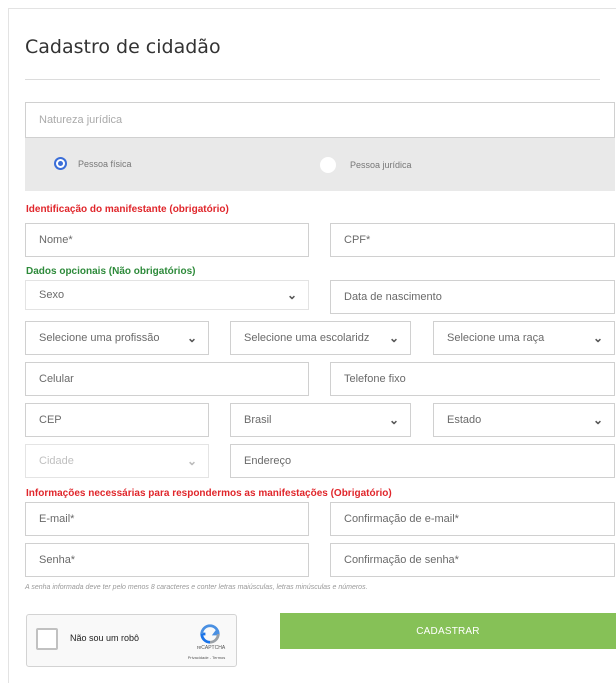  Describe the element at coordinates (105, 638) in the screenshot. I see `recaptcha-label: Não sou um robô` at that location.